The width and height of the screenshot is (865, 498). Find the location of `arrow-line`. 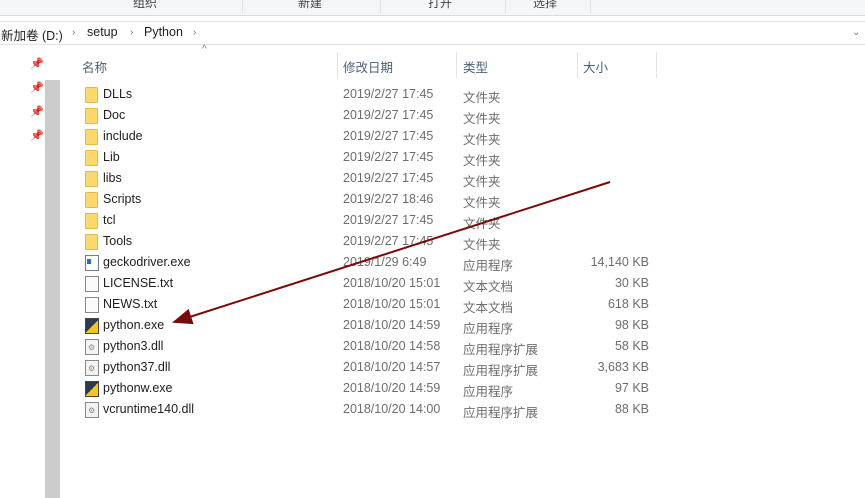

arrow-line is located at coordinates (391, 253).